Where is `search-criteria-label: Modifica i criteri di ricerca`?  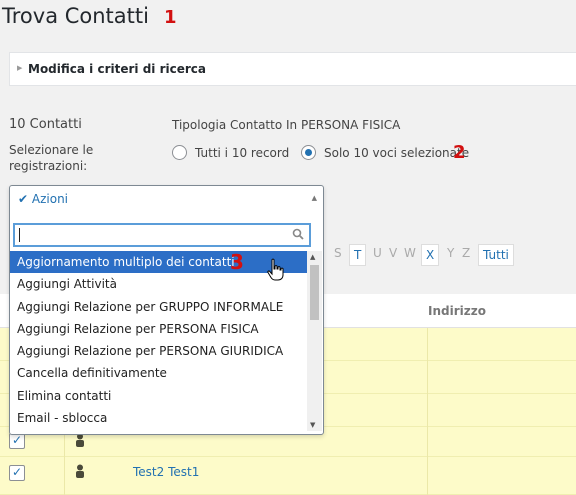 search-criteria-label: Modifica i criteri di ricerca is located at coordinates (117, 69).